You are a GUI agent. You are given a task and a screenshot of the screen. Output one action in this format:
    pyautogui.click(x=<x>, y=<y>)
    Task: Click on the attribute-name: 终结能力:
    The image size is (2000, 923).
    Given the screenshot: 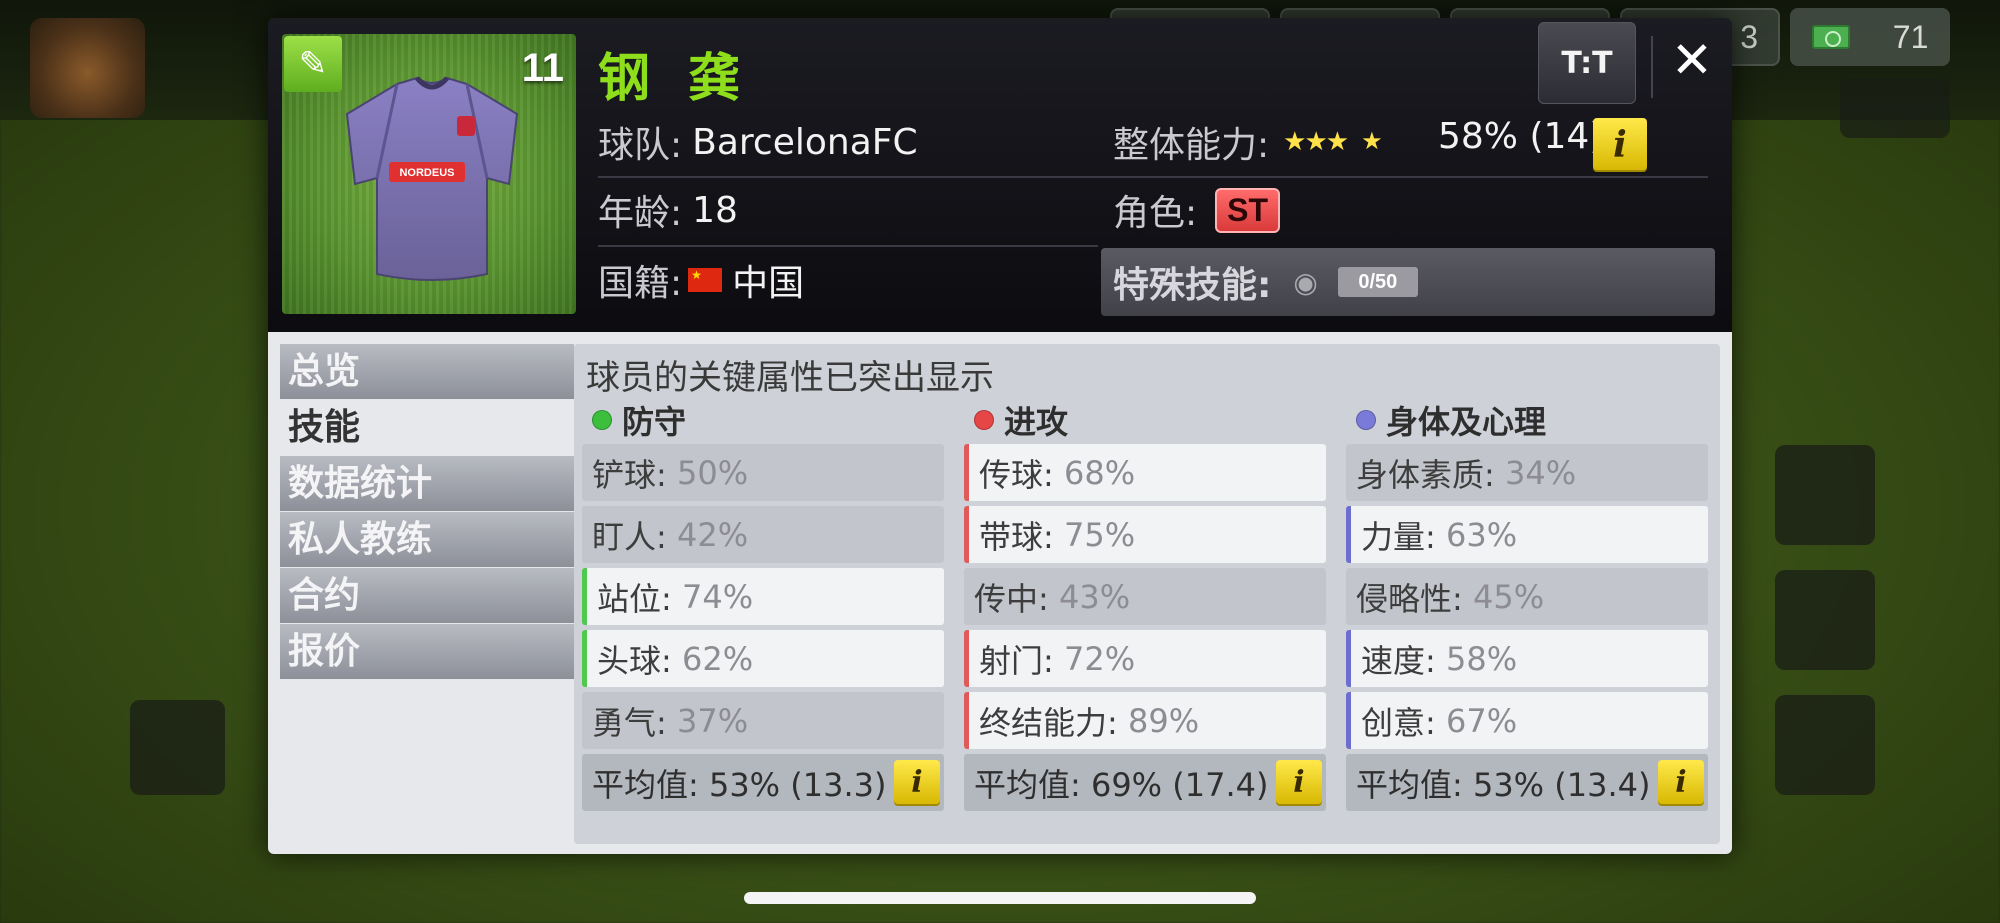 What is the action you would take?
    pyautogui.click(x=1048, y=722)
    